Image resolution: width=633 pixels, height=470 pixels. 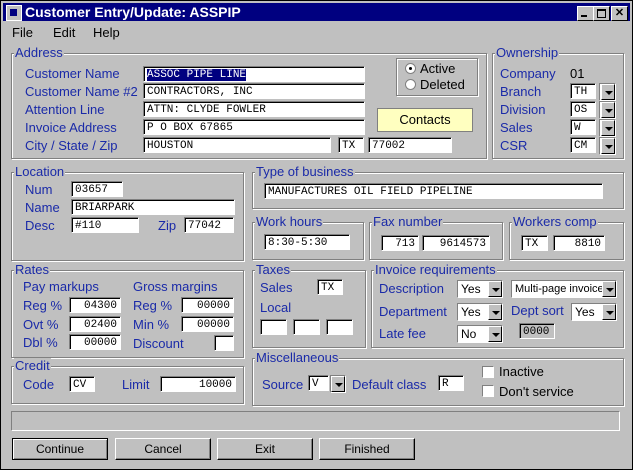 I want to click on sales-dropdown, so click(x=607, y=128).